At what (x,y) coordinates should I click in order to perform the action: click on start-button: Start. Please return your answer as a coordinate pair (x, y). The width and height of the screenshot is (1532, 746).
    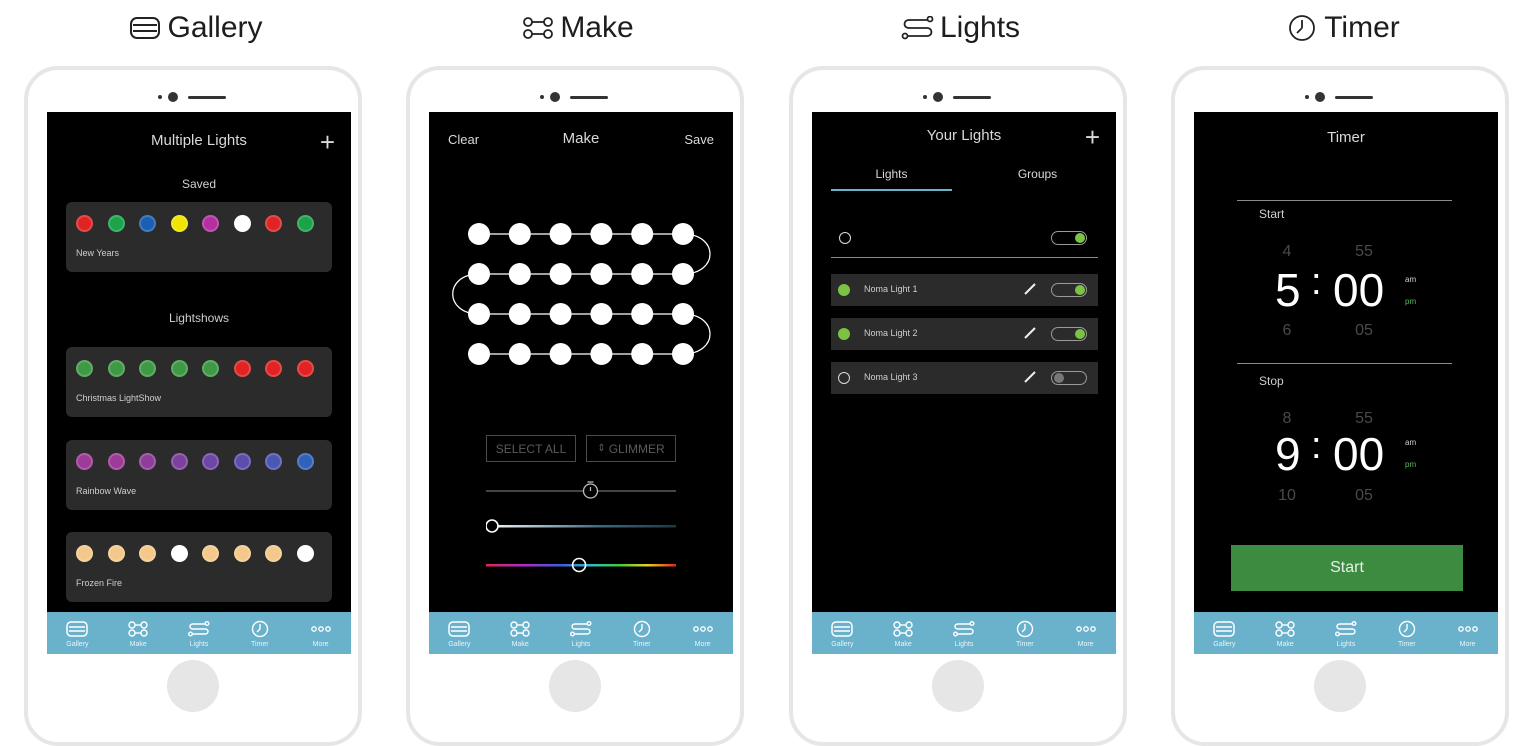
    Looking at the image, I should click on (1347, 568).